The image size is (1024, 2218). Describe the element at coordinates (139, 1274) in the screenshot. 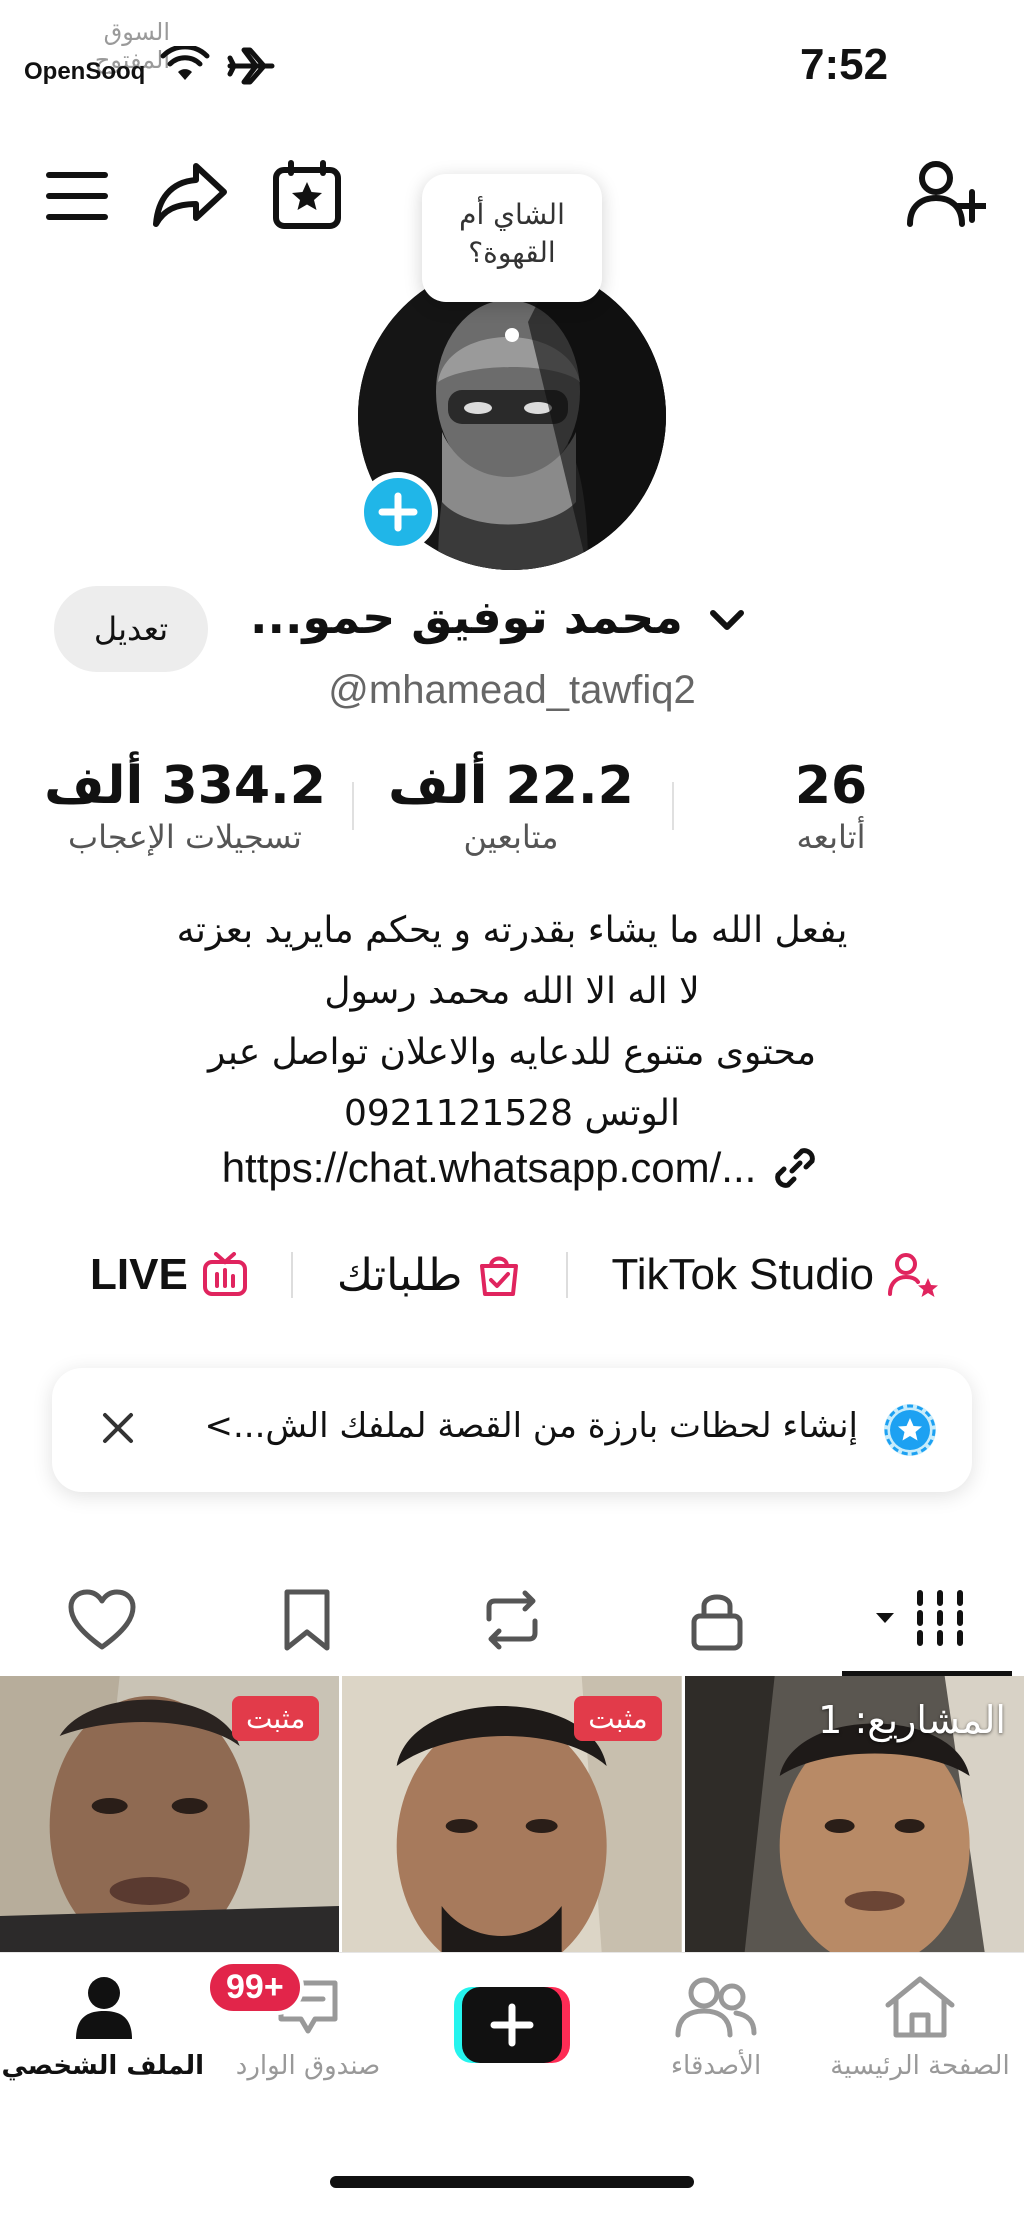

I see `live-label: LIVE` at that location.